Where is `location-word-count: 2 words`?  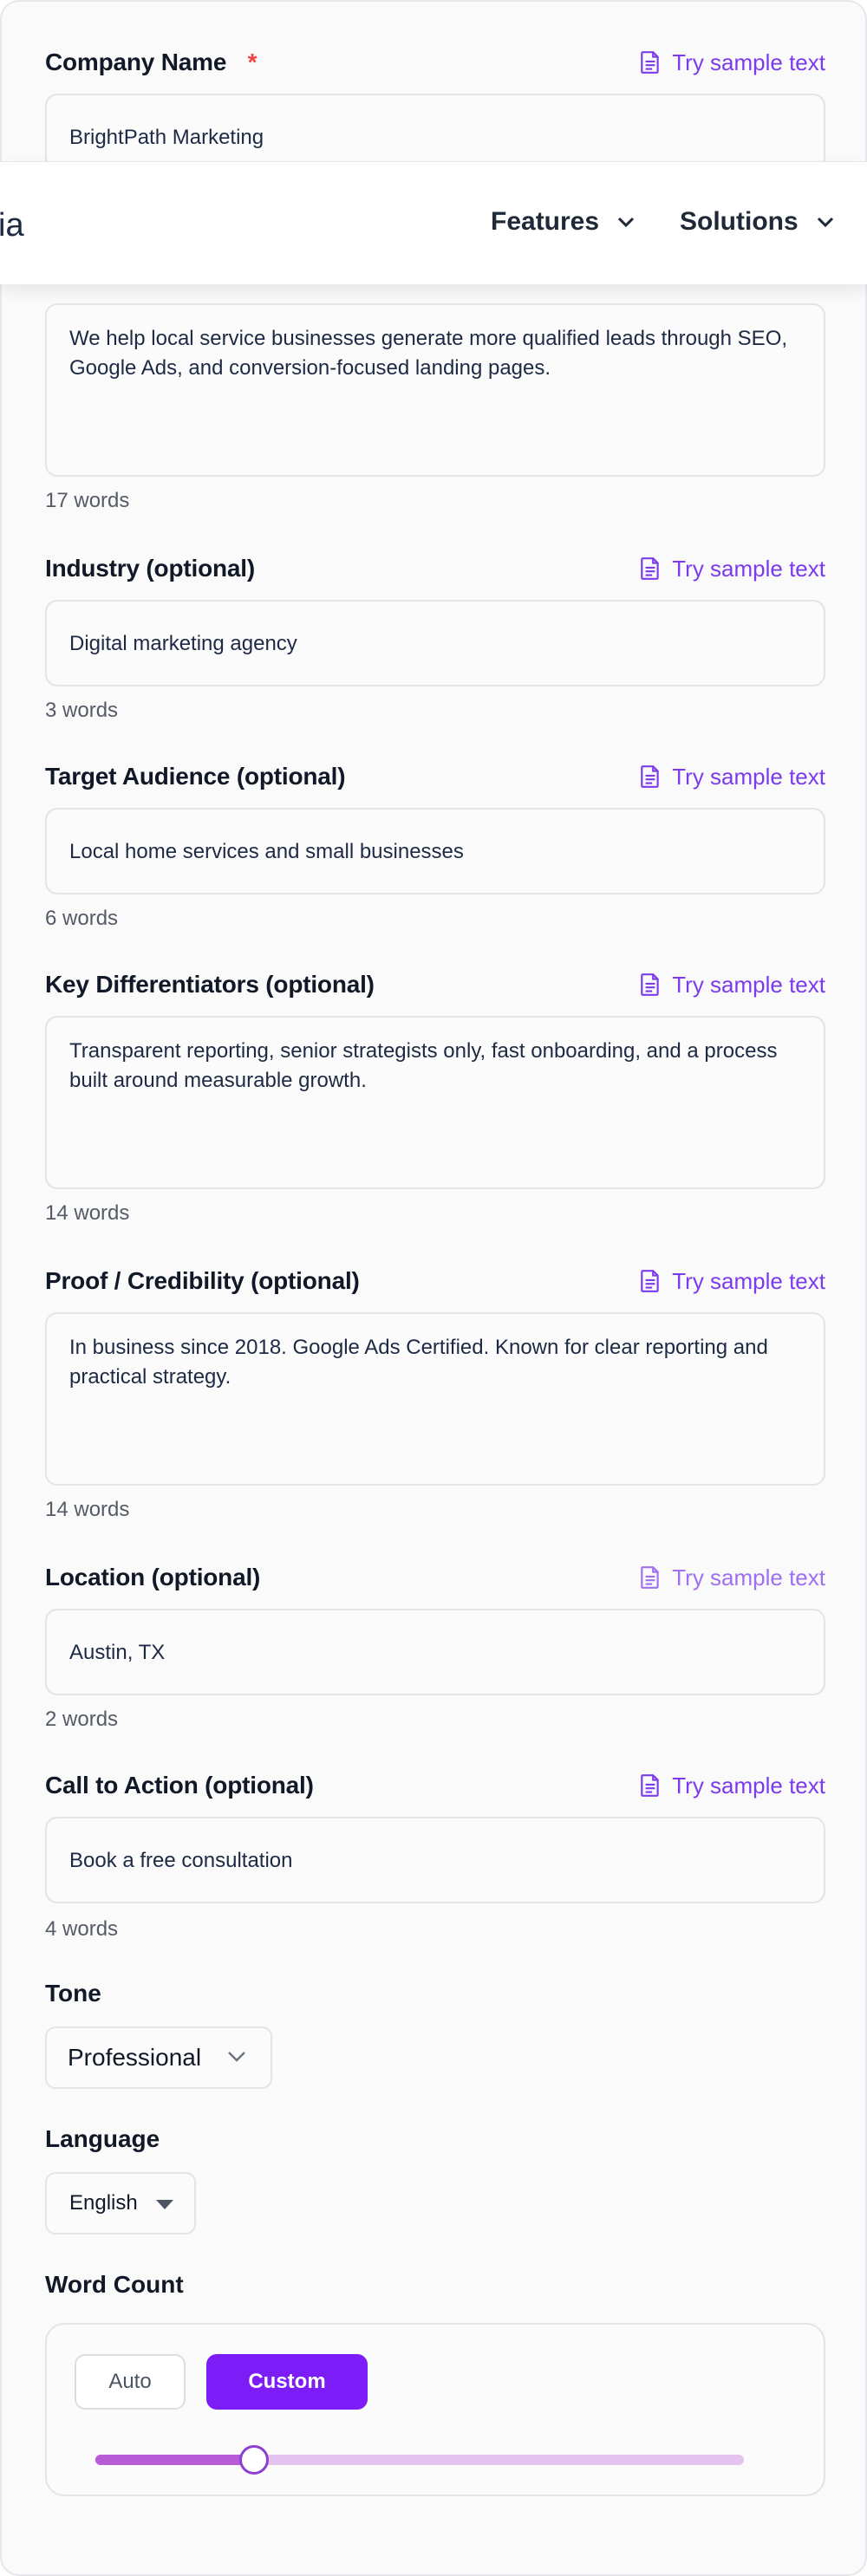 location-word-count: 2 words is located at coordinates (82, 1719).